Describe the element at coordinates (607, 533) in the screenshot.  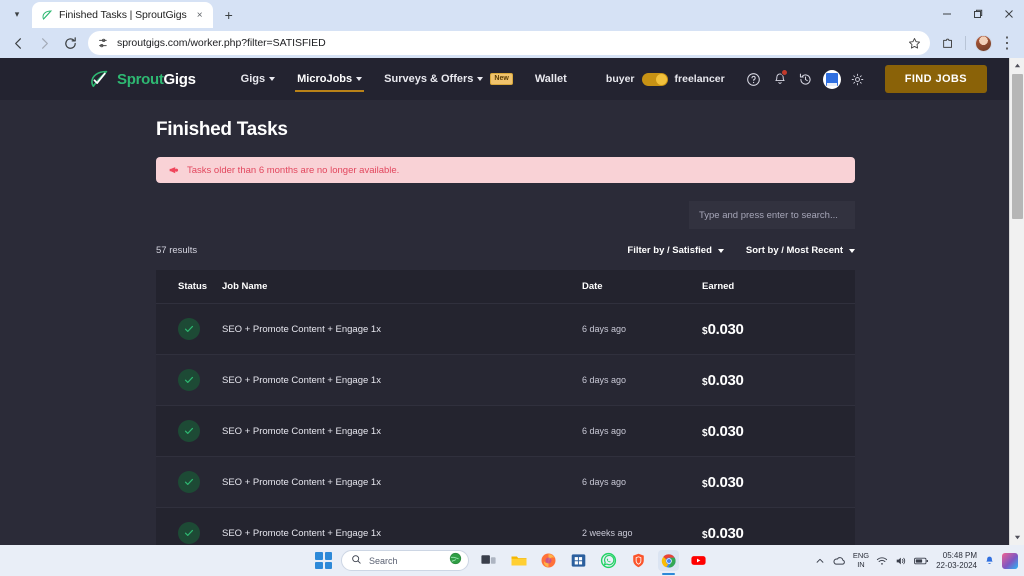
I see `row-date: 2 weeks ago` at that location.